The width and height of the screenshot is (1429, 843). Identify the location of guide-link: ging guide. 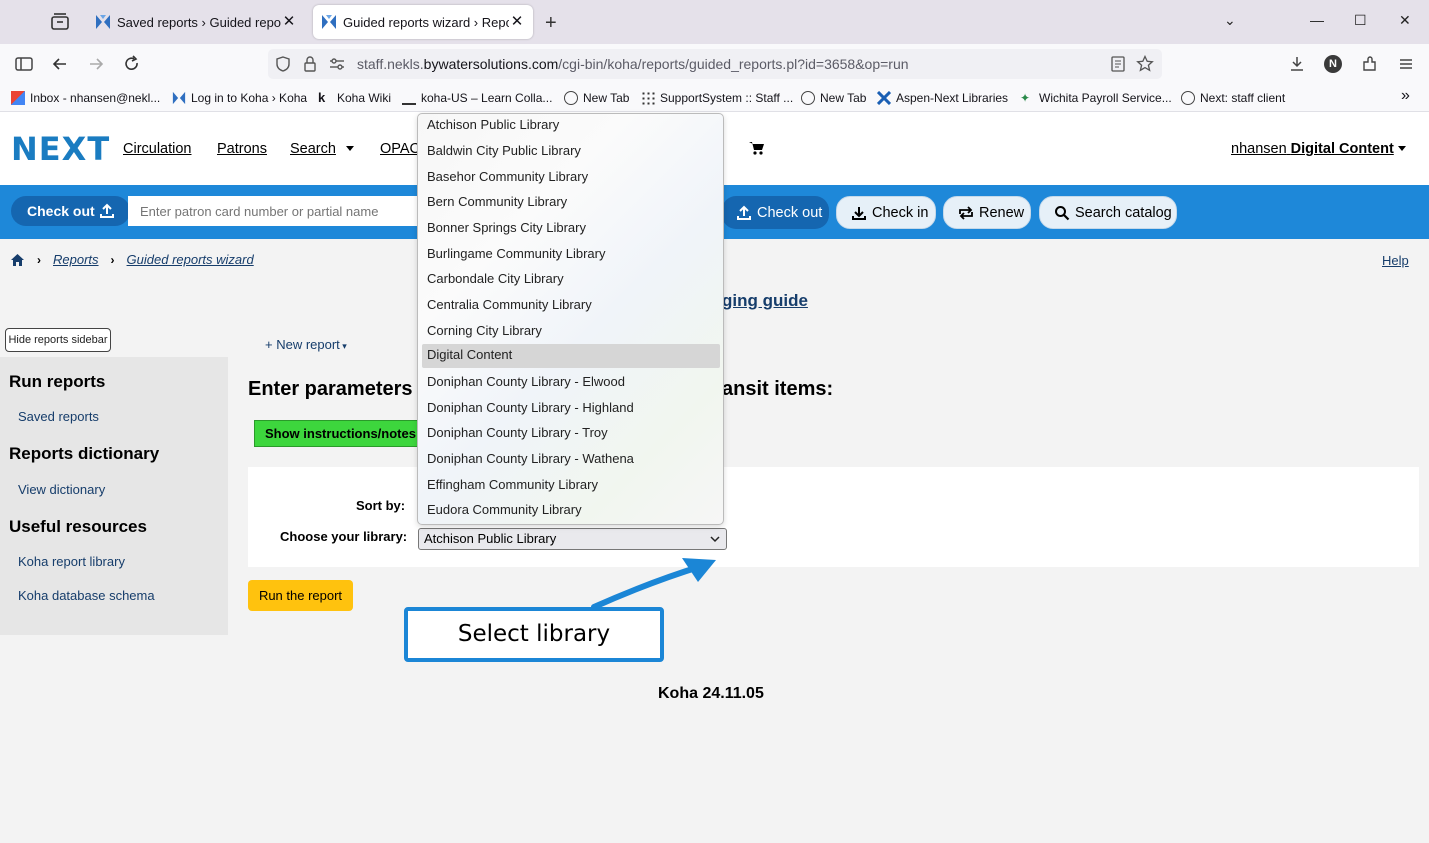
(765, 301).